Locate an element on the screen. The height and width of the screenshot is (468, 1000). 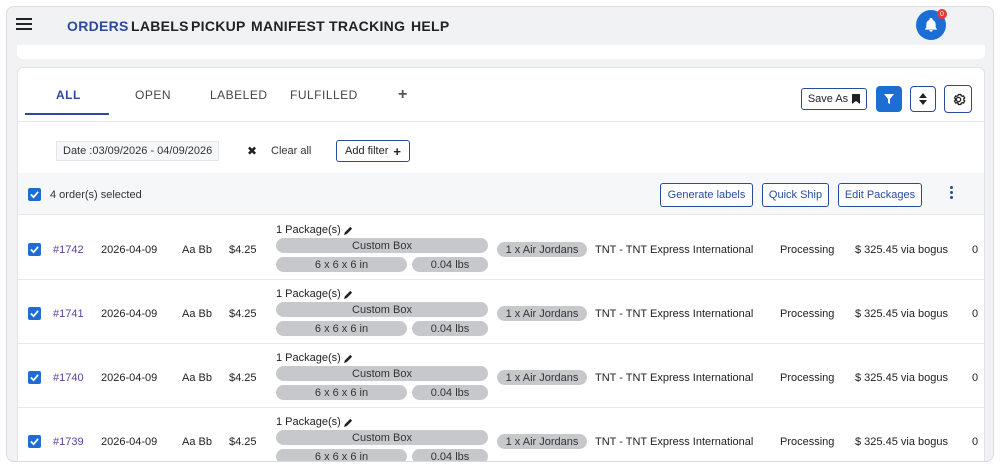
tab-all: ALL is located at coordinates (68, 95).